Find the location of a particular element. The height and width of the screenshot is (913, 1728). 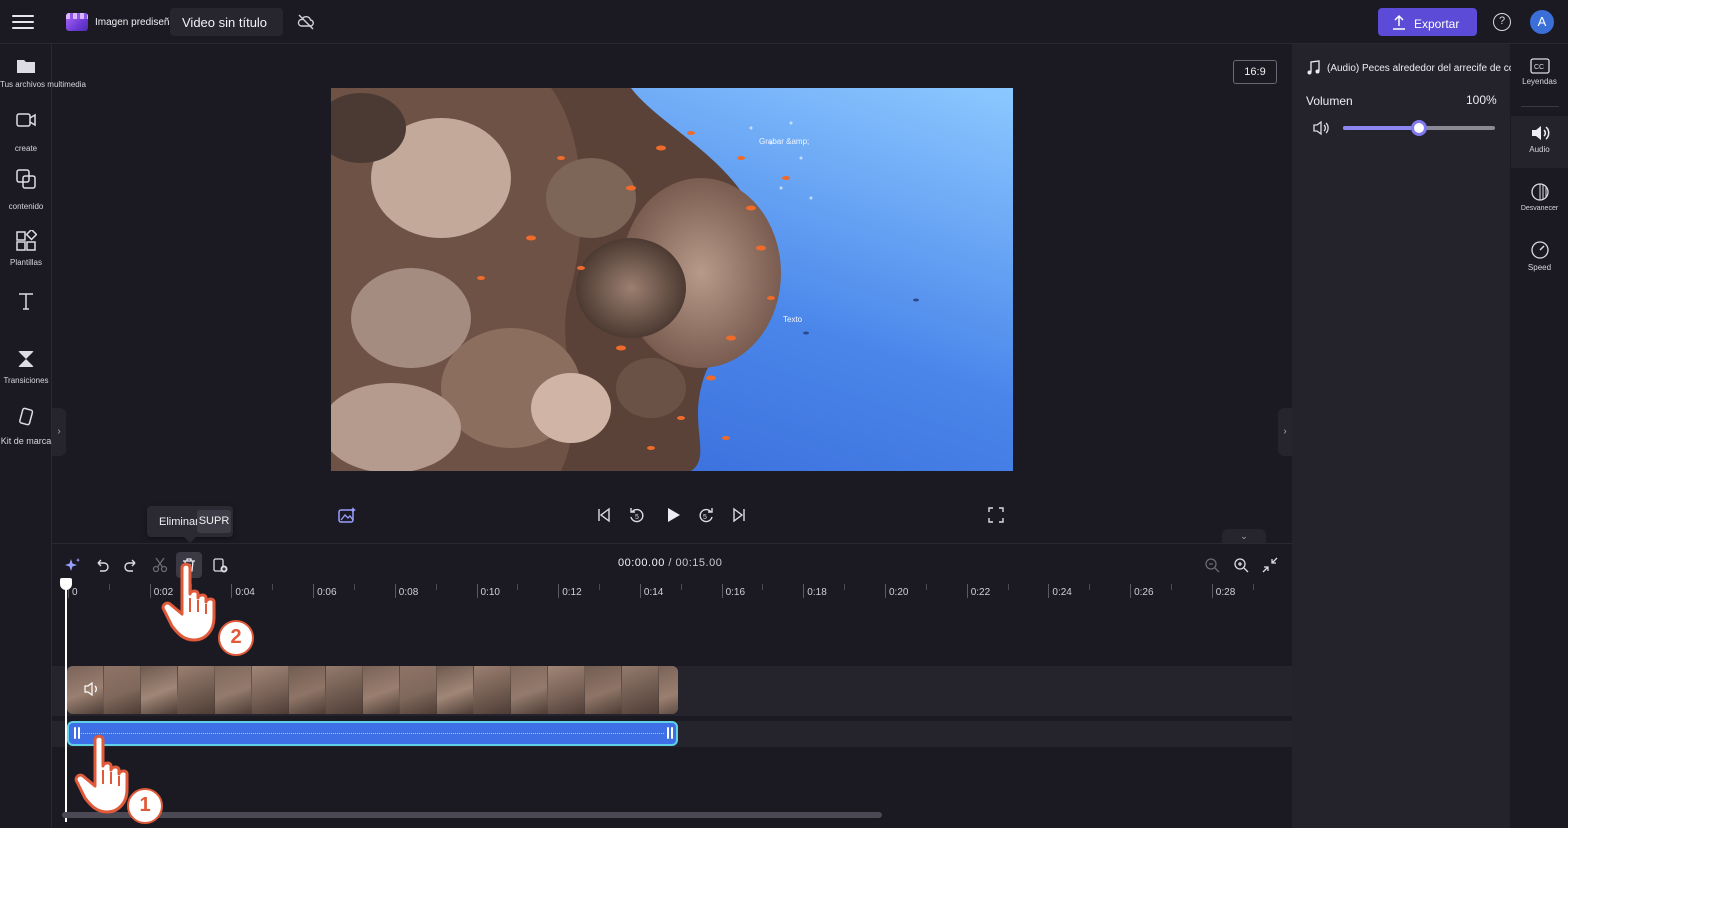

ruler-tick-label: 0 is located at coordinates (75, 592).